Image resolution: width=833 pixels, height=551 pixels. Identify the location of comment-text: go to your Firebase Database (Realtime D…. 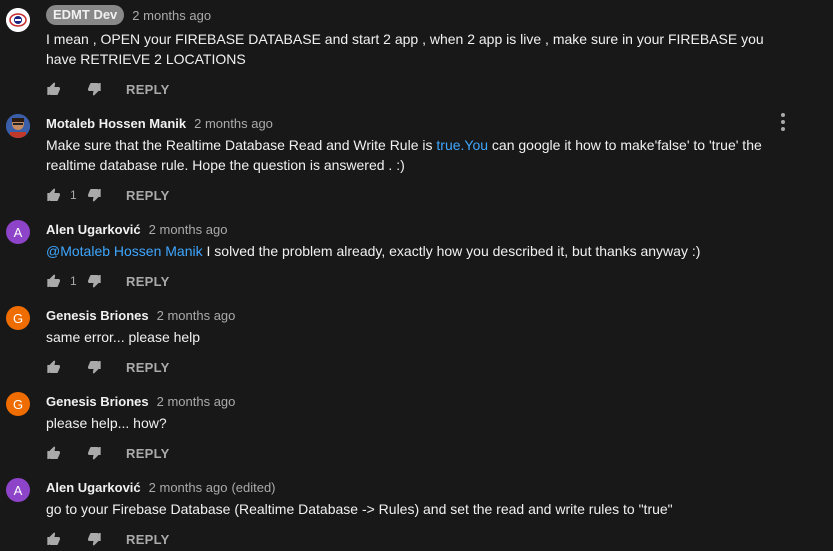
(359, 509).